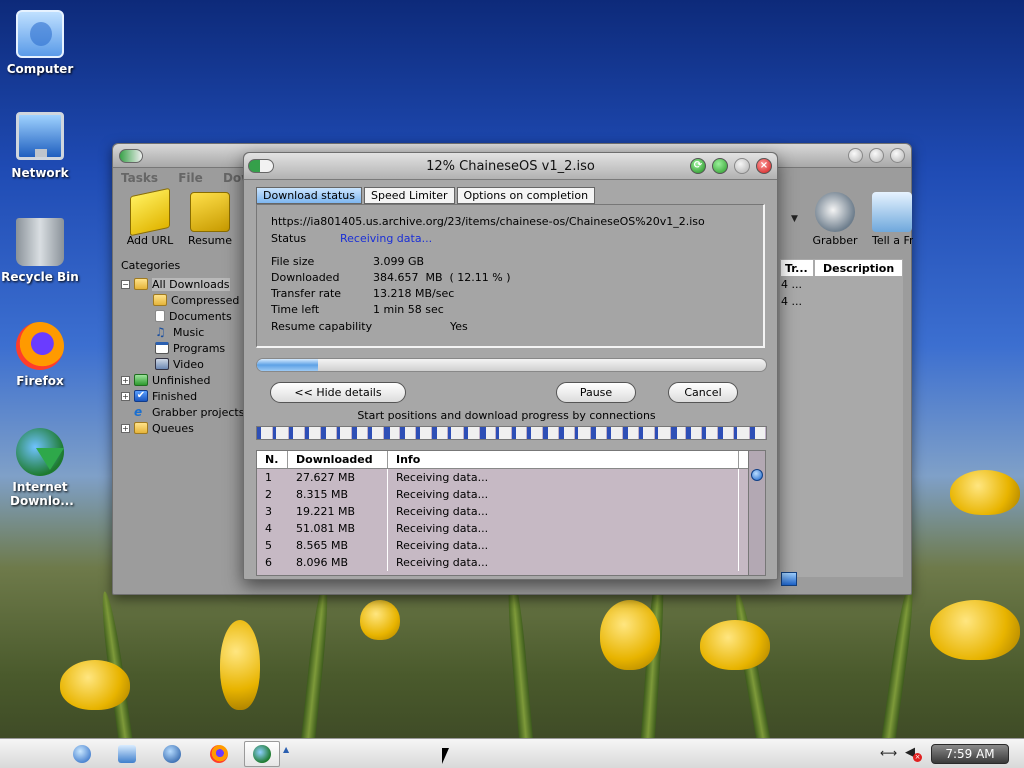  What do you see at coordinates (757, 475) in the screenshot?
I see `scrollbar-thumb` at bounding box center [757, 475].